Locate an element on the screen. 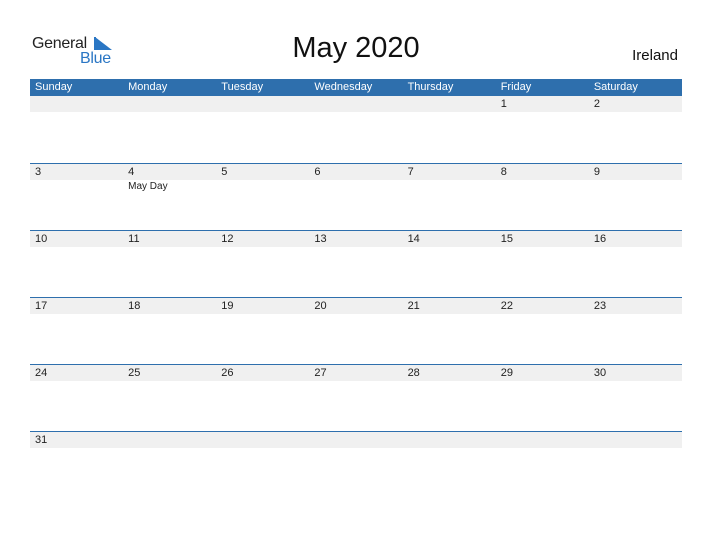 This screenshot has height=550, width=712. day-cell: 13 is located at coordinates (355, 261).